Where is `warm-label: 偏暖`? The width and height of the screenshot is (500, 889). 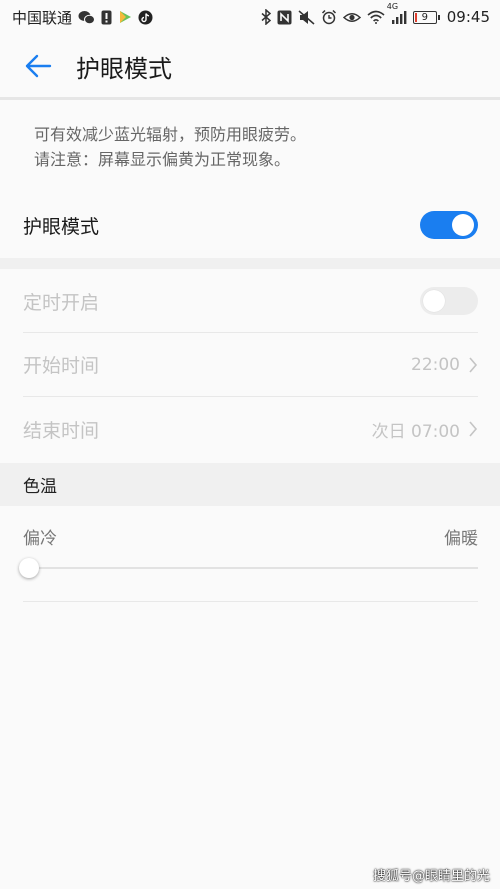
warm-label: 偏暖 is located at coordinates (461, 539).